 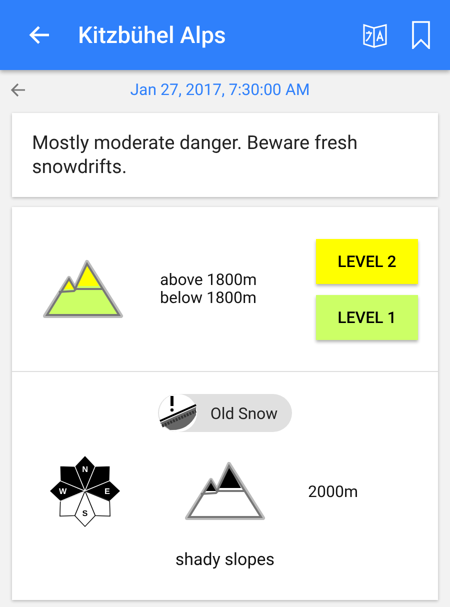 What do you see at coordinates (39, 35) in the screenshot?
I see `back-button` at bounding box center [39, 35].